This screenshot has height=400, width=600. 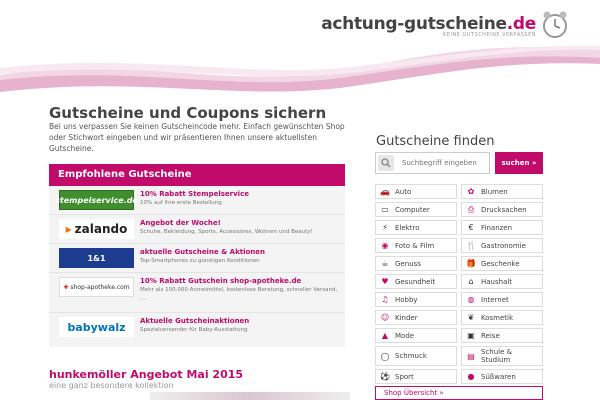 I want to click on shop-overview-link: Shop Übersicht », so click(x=459, y=393).